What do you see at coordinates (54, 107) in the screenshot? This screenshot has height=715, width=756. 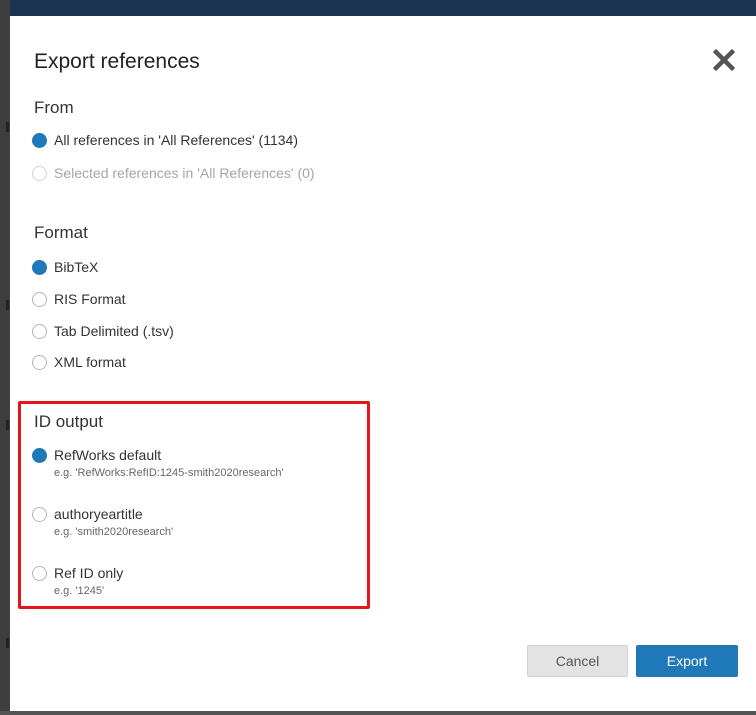 I see `from-section-label: From` at bounding box center [54, 107].